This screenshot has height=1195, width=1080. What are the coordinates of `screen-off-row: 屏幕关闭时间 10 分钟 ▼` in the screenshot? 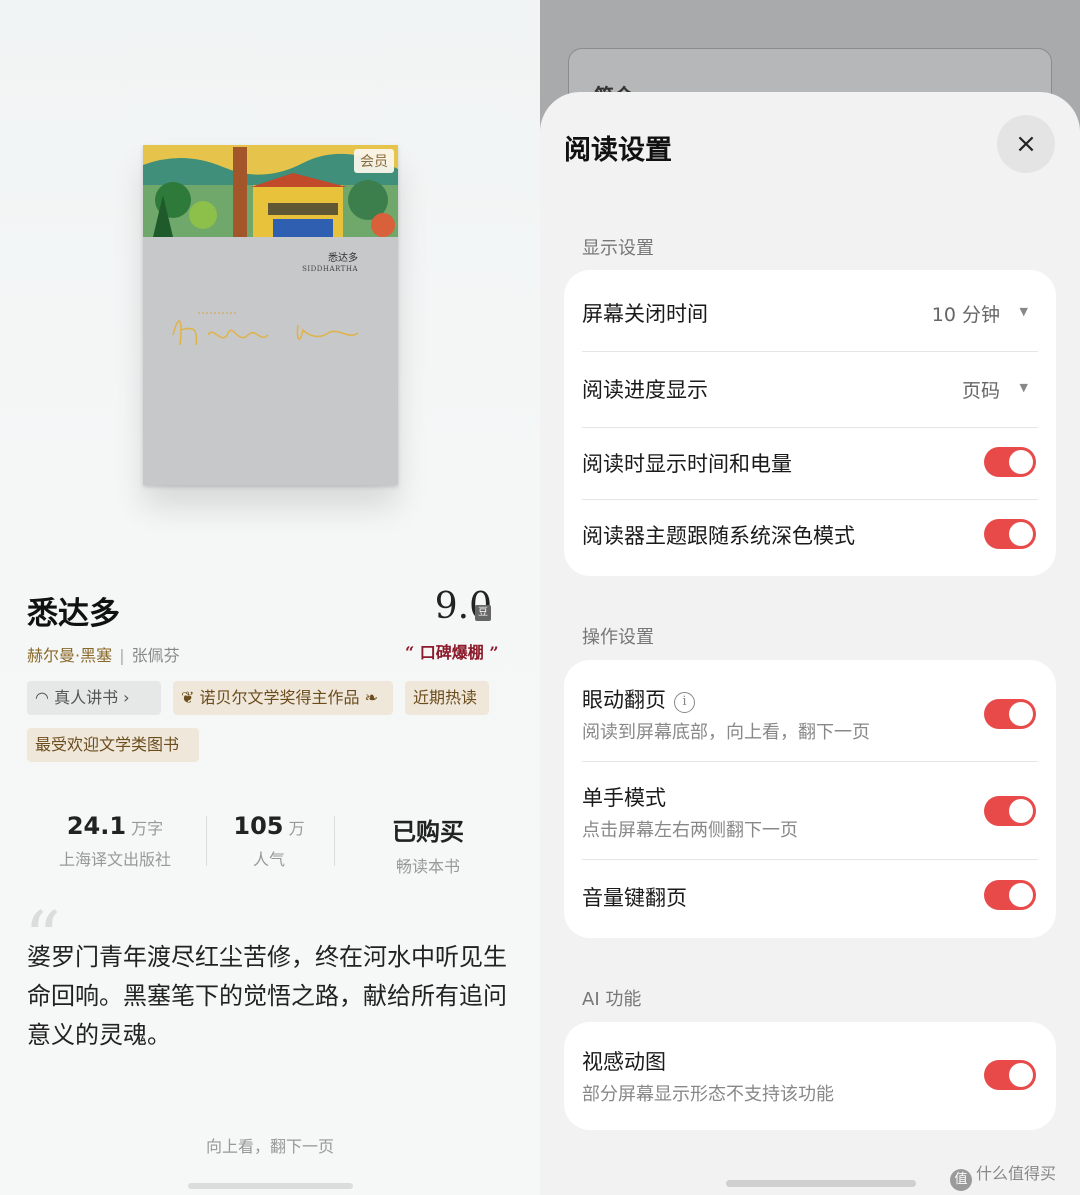 It's located at (810, 310).